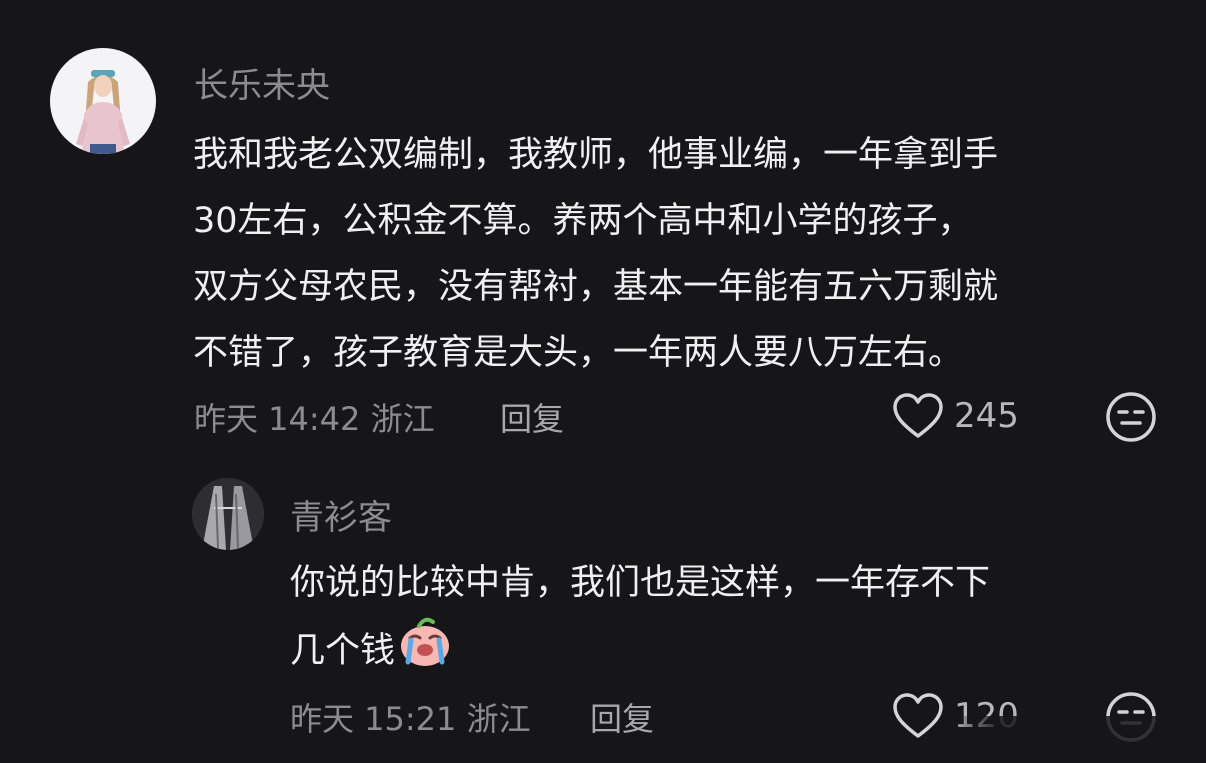  I want to click on reply-text-content: 你说的比较中肯，我们也是这样，一年存不下 几个钱, so click(640, 617).